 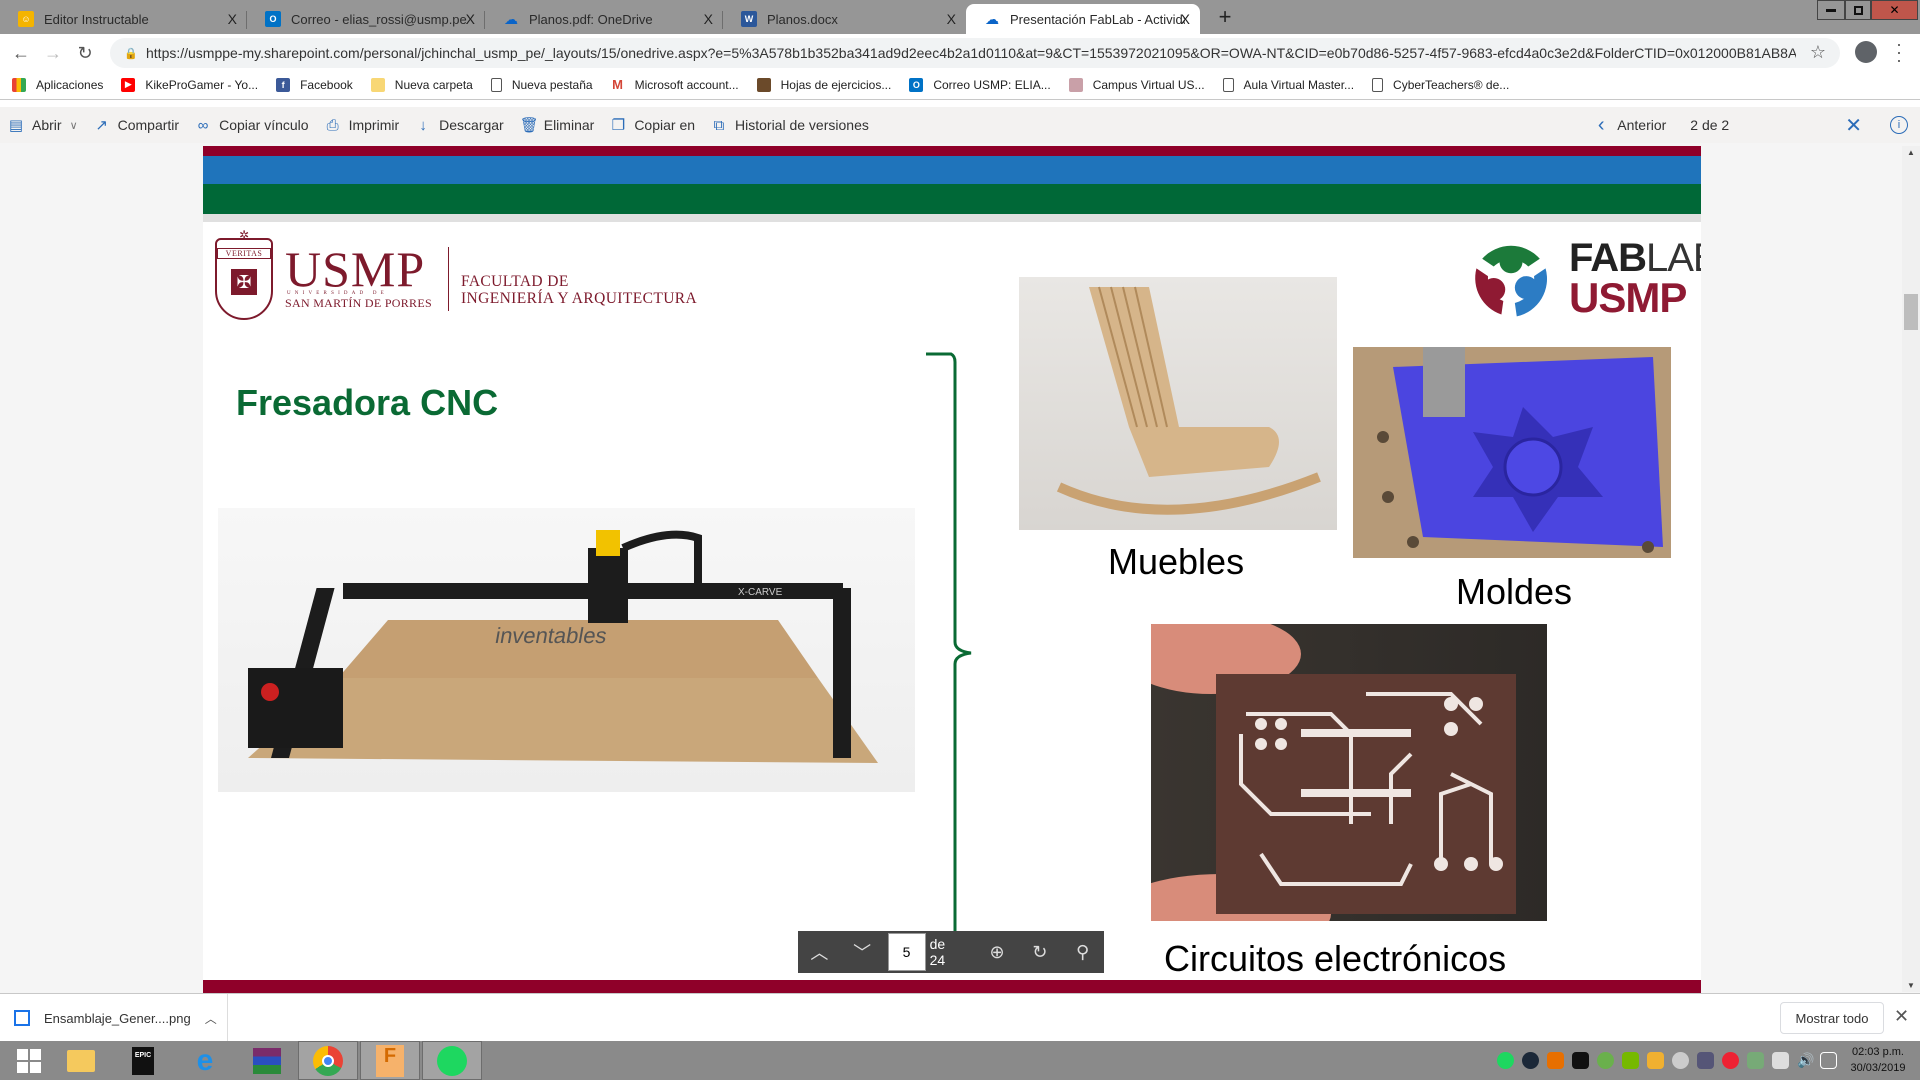 I want to click on internet-explorer-button: e, so click(x=205, y=1060).